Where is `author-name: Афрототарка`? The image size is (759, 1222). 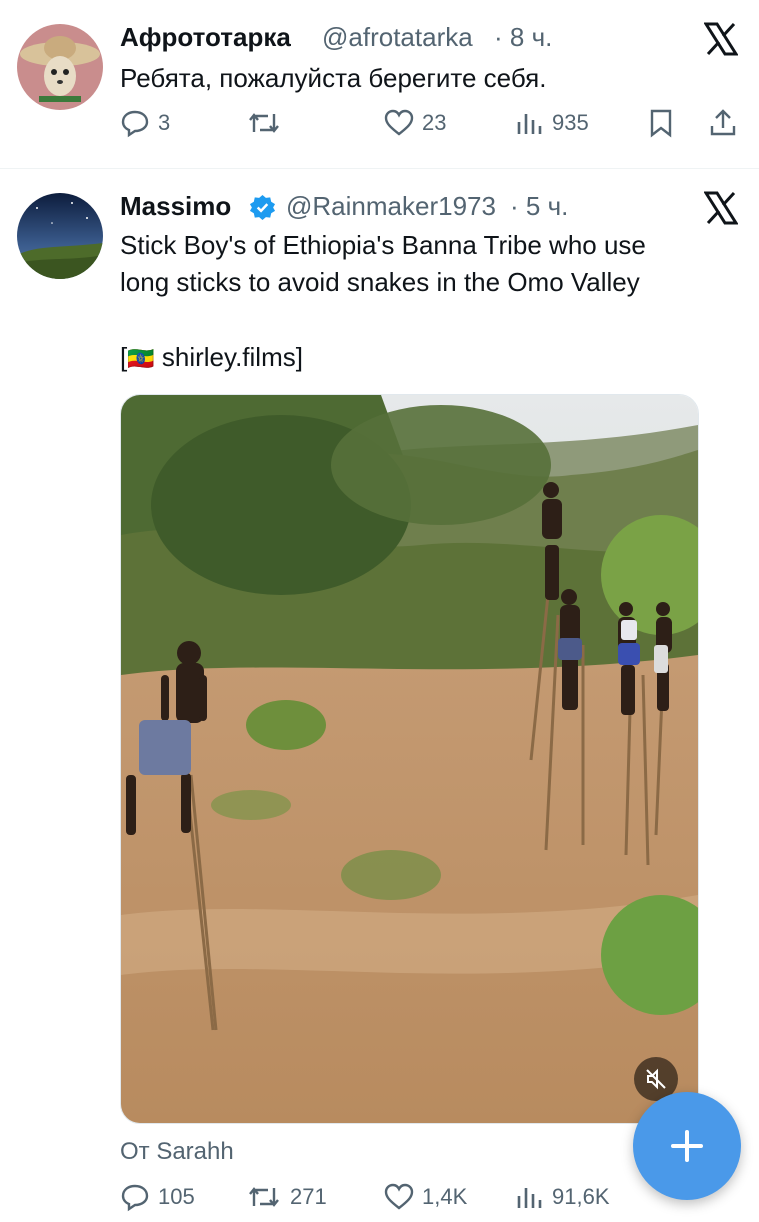 author-name: Афрототарка is located at coordinates (205, 37).